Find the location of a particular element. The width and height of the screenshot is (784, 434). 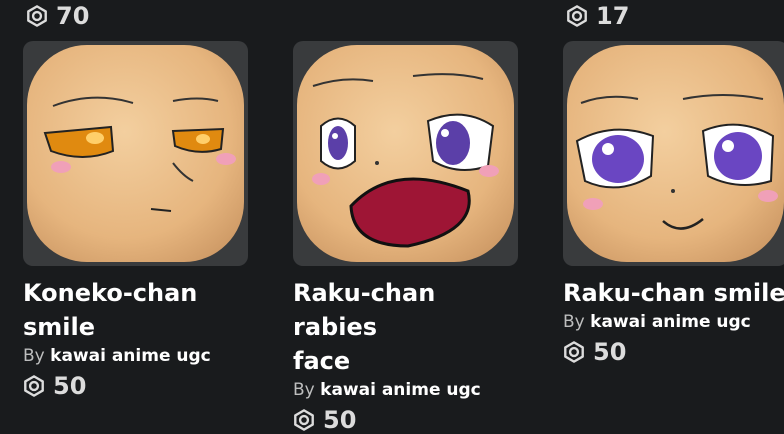

item-title-line: Koneko-chan is located at coordinates (110, 293).